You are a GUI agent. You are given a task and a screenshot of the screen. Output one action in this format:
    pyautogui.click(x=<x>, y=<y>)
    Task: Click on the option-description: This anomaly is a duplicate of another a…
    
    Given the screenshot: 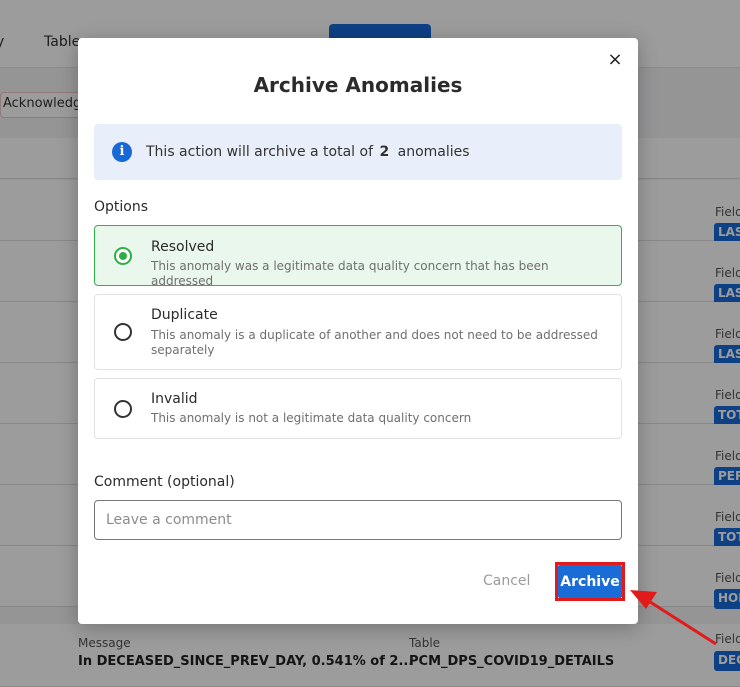 What is the action you would take?
    pyautogui.click(x=374, y=342)
    